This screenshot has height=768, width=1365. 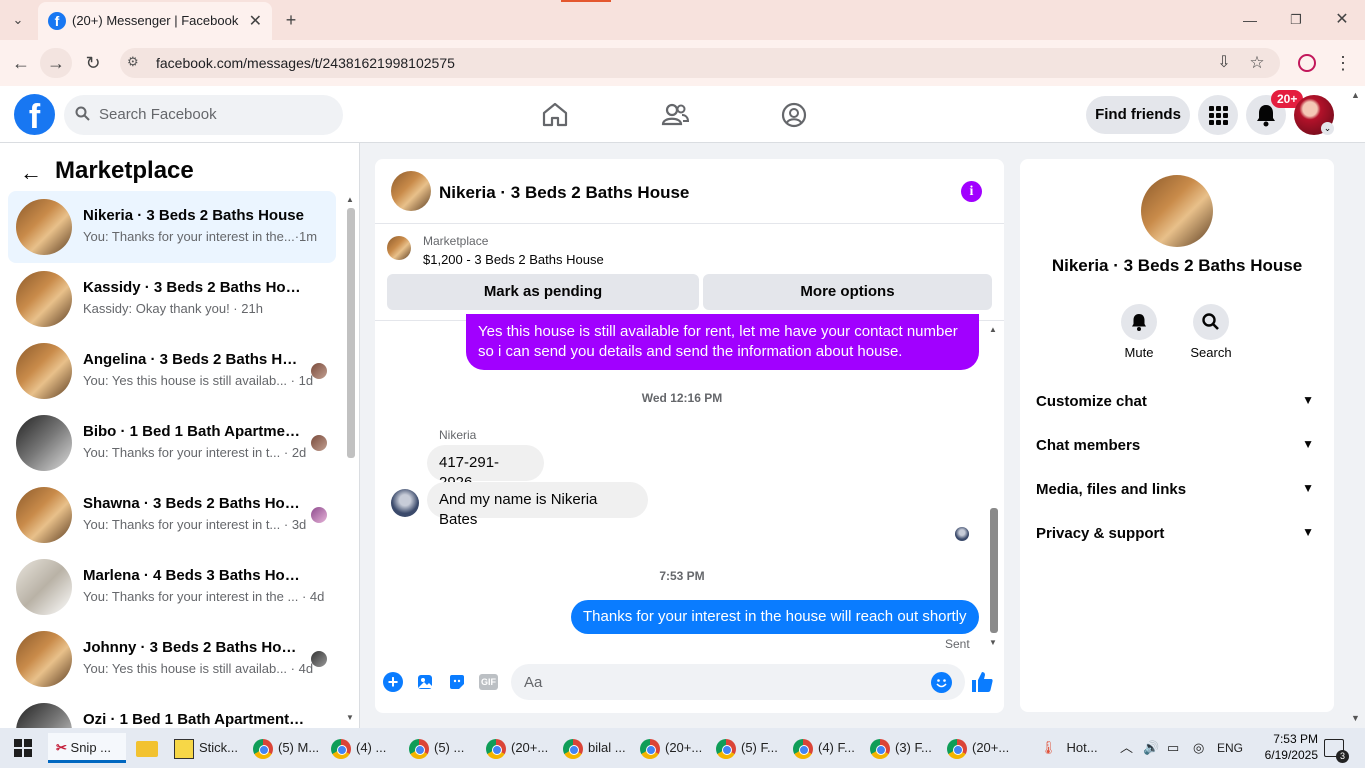 I want to click on like-icon, so click(x=982, y=682).